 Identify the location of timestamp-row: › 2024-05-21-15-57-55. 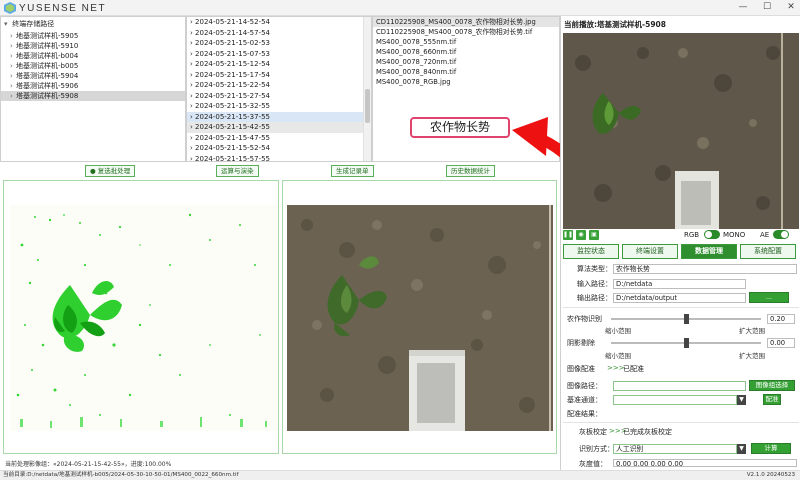
(275, 158).